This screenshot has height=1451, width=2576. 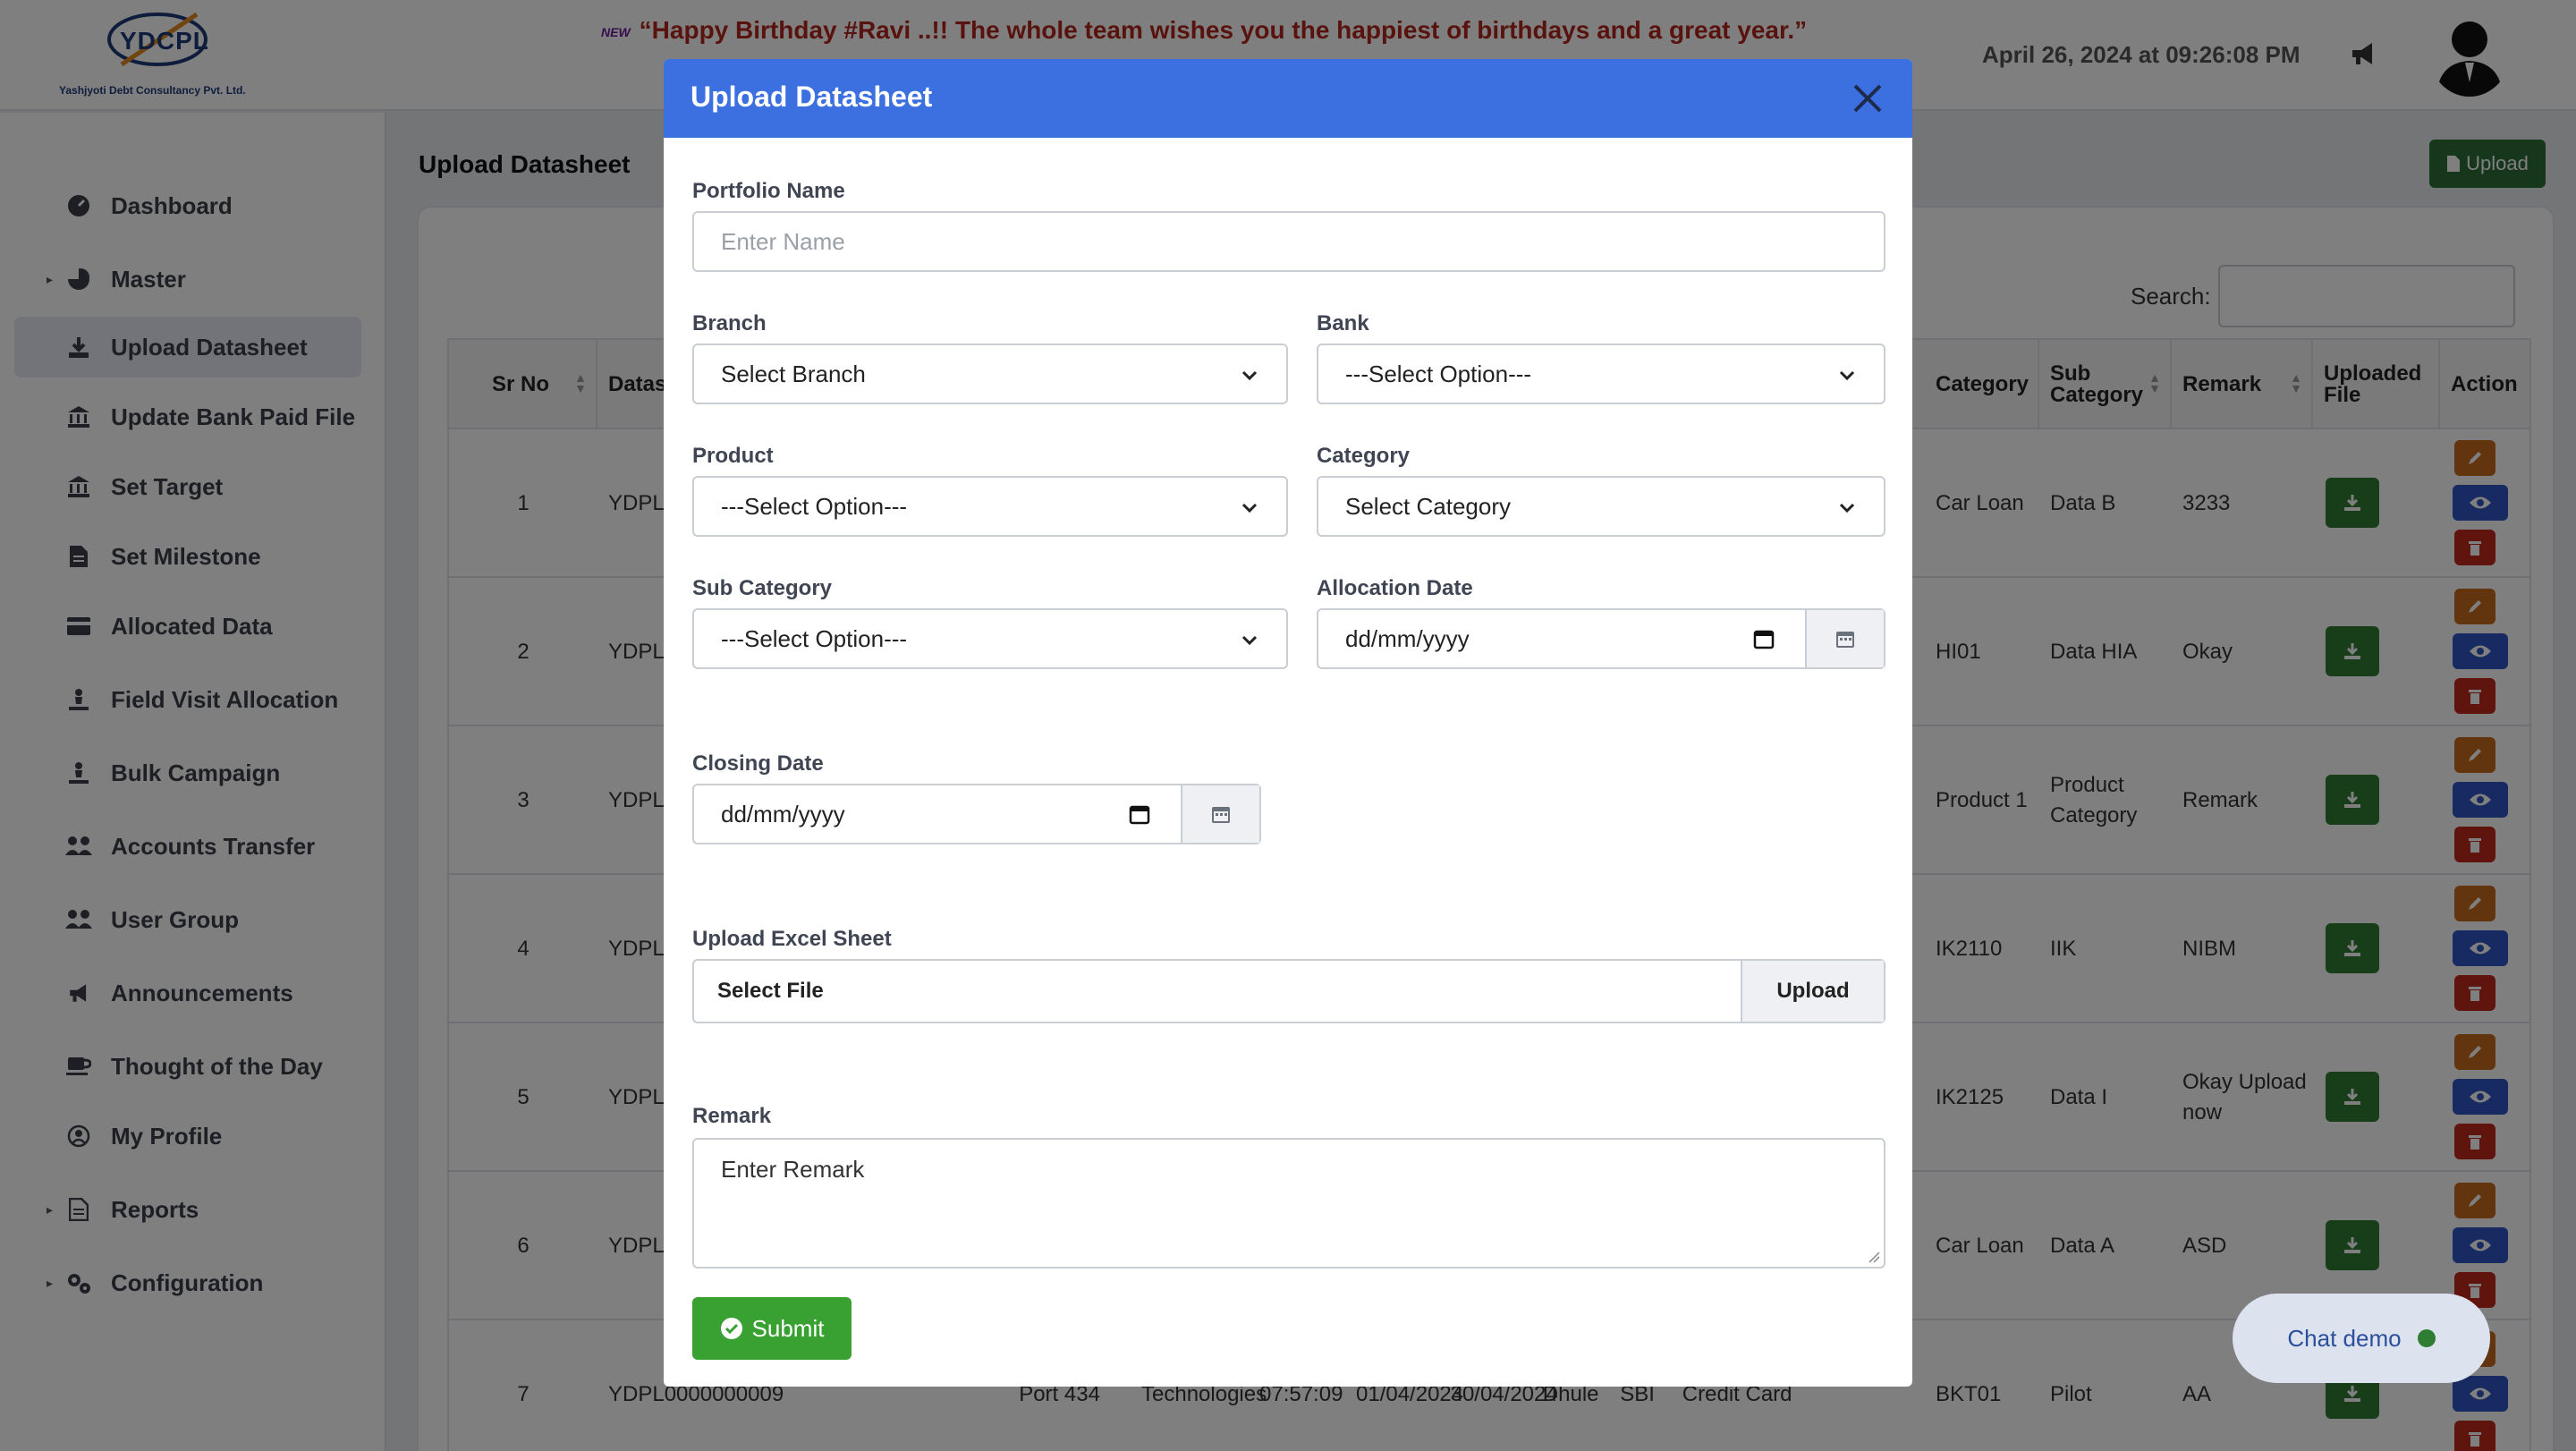 I want to click on portfolio-name-input: Enter Name, so click(x=1288, y=241).